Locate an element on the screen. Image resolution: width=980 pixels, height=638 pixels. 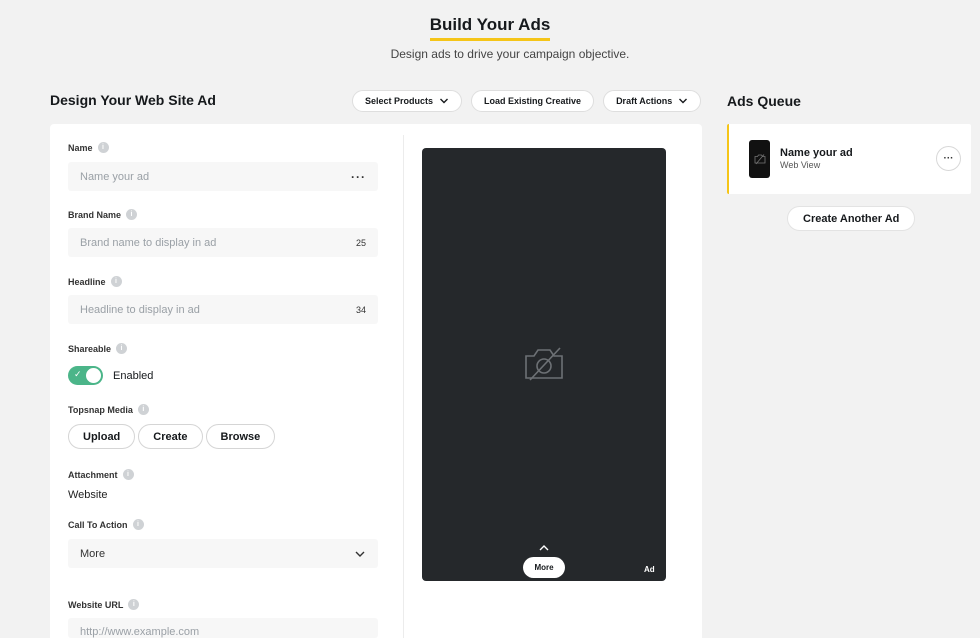
name-input: Name your ad ··· is located at coordinates (223, 176).